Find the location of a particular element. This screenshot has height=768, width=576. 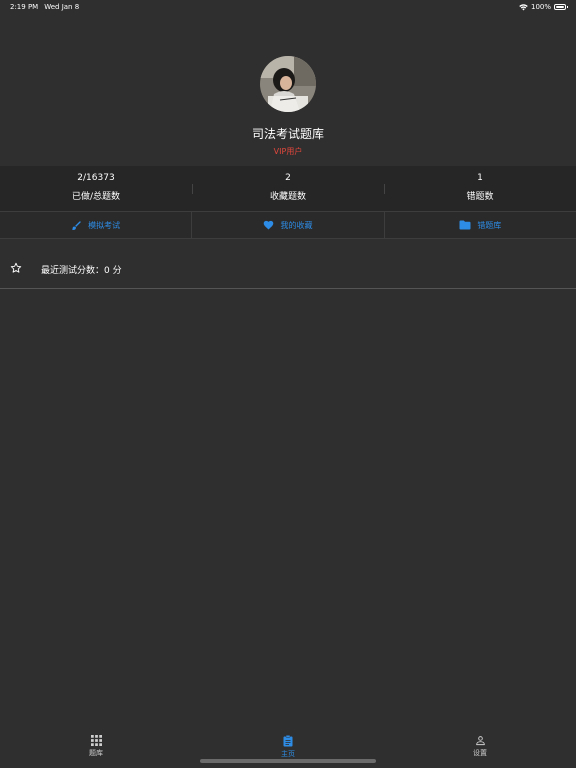

grid-icon is located at coordinates (96, 740).